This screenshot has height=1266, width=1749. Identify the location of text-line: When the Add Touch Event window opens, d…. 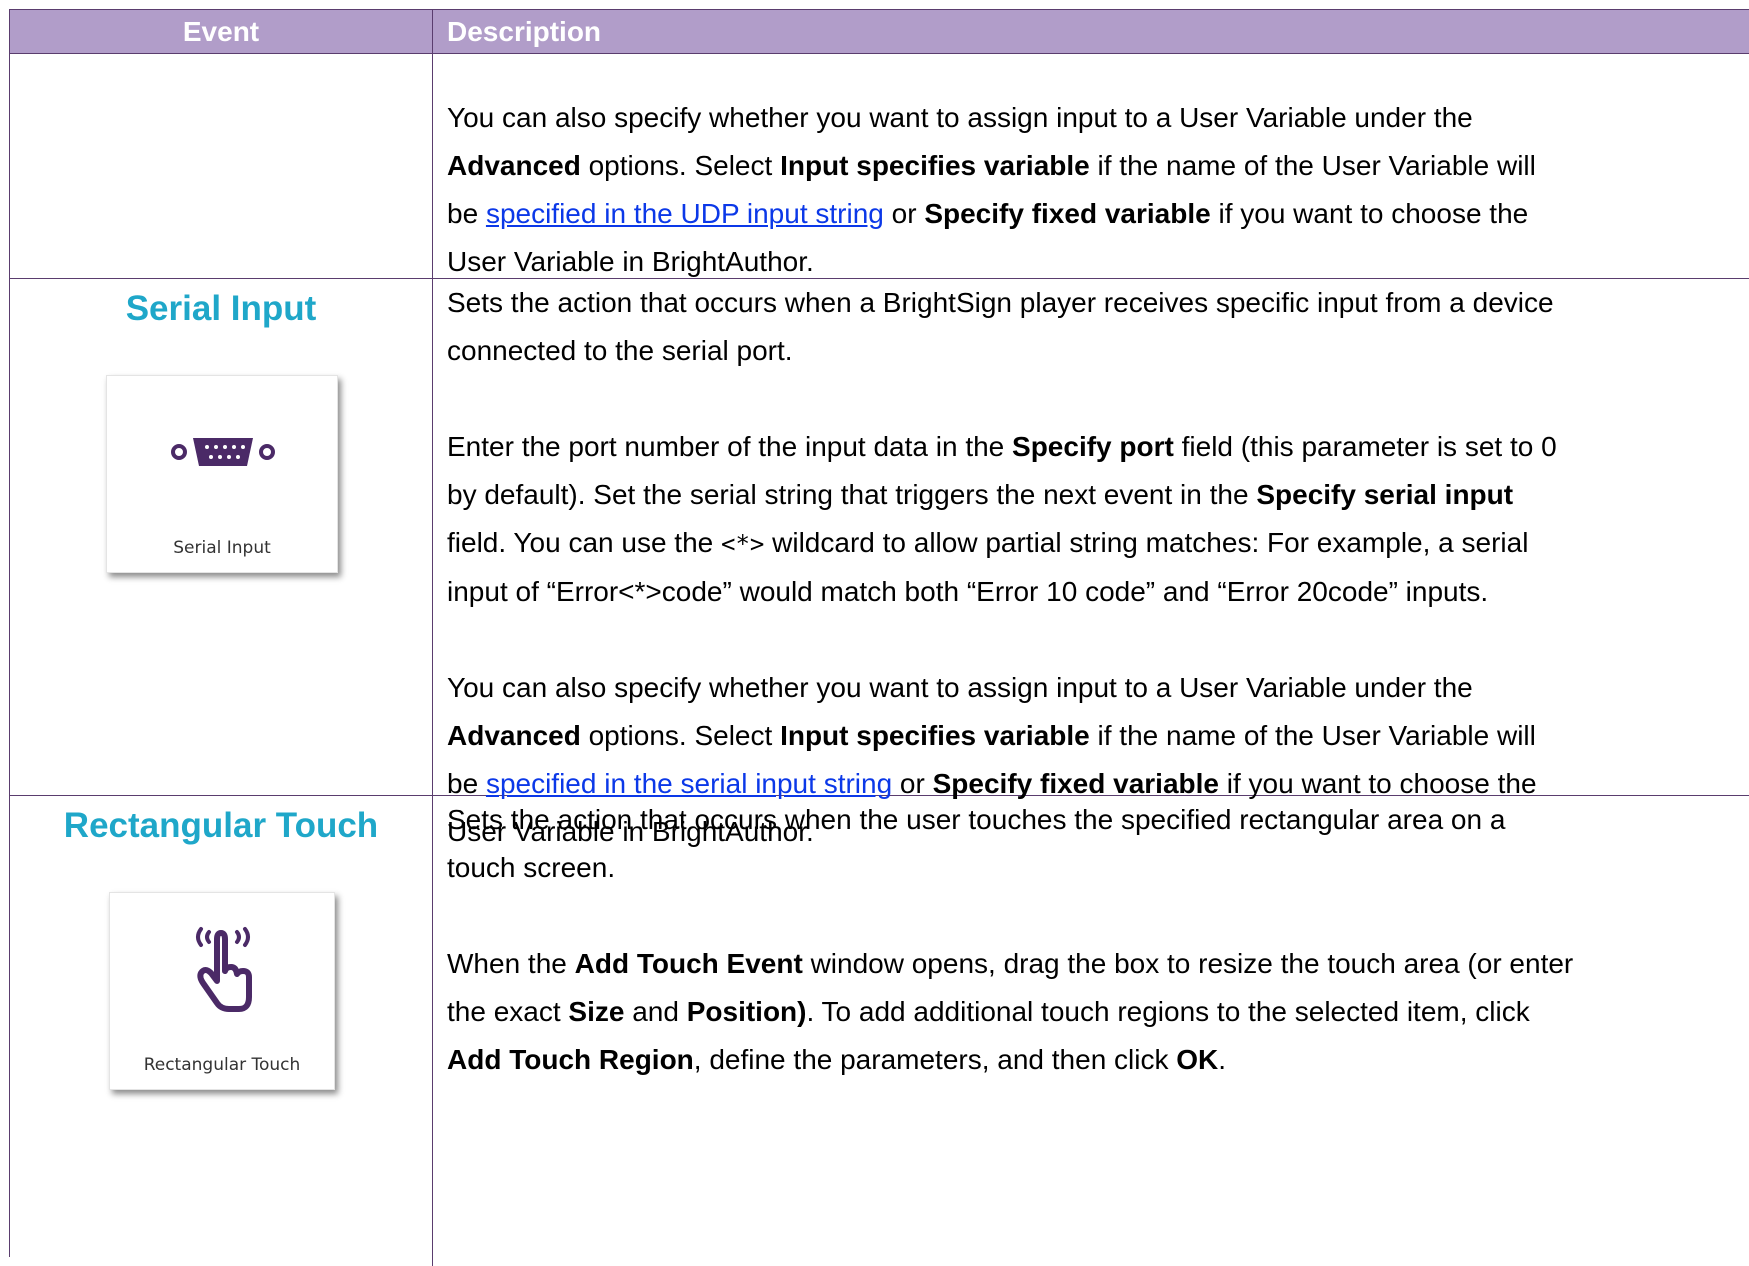
(1010, 963).